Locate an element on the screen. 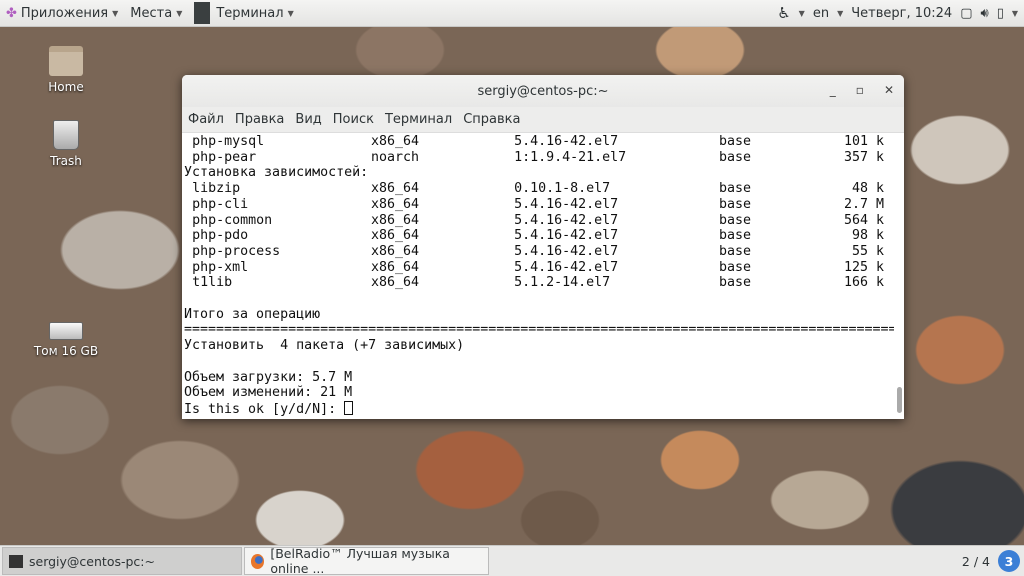  package-name: php-process is located at coordinates (236, 251).